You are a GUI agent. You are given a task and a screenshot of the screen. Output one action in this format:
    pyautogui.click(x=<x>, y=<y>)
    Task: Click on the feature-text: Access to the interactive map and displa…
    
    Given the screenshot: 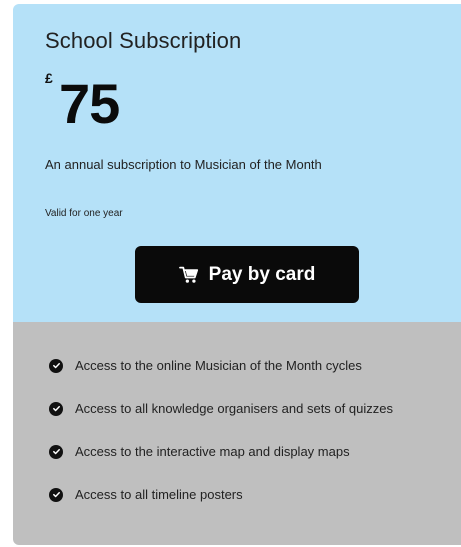 What is the action you would take?
    pyautogui.click(x=212, y=451)
    